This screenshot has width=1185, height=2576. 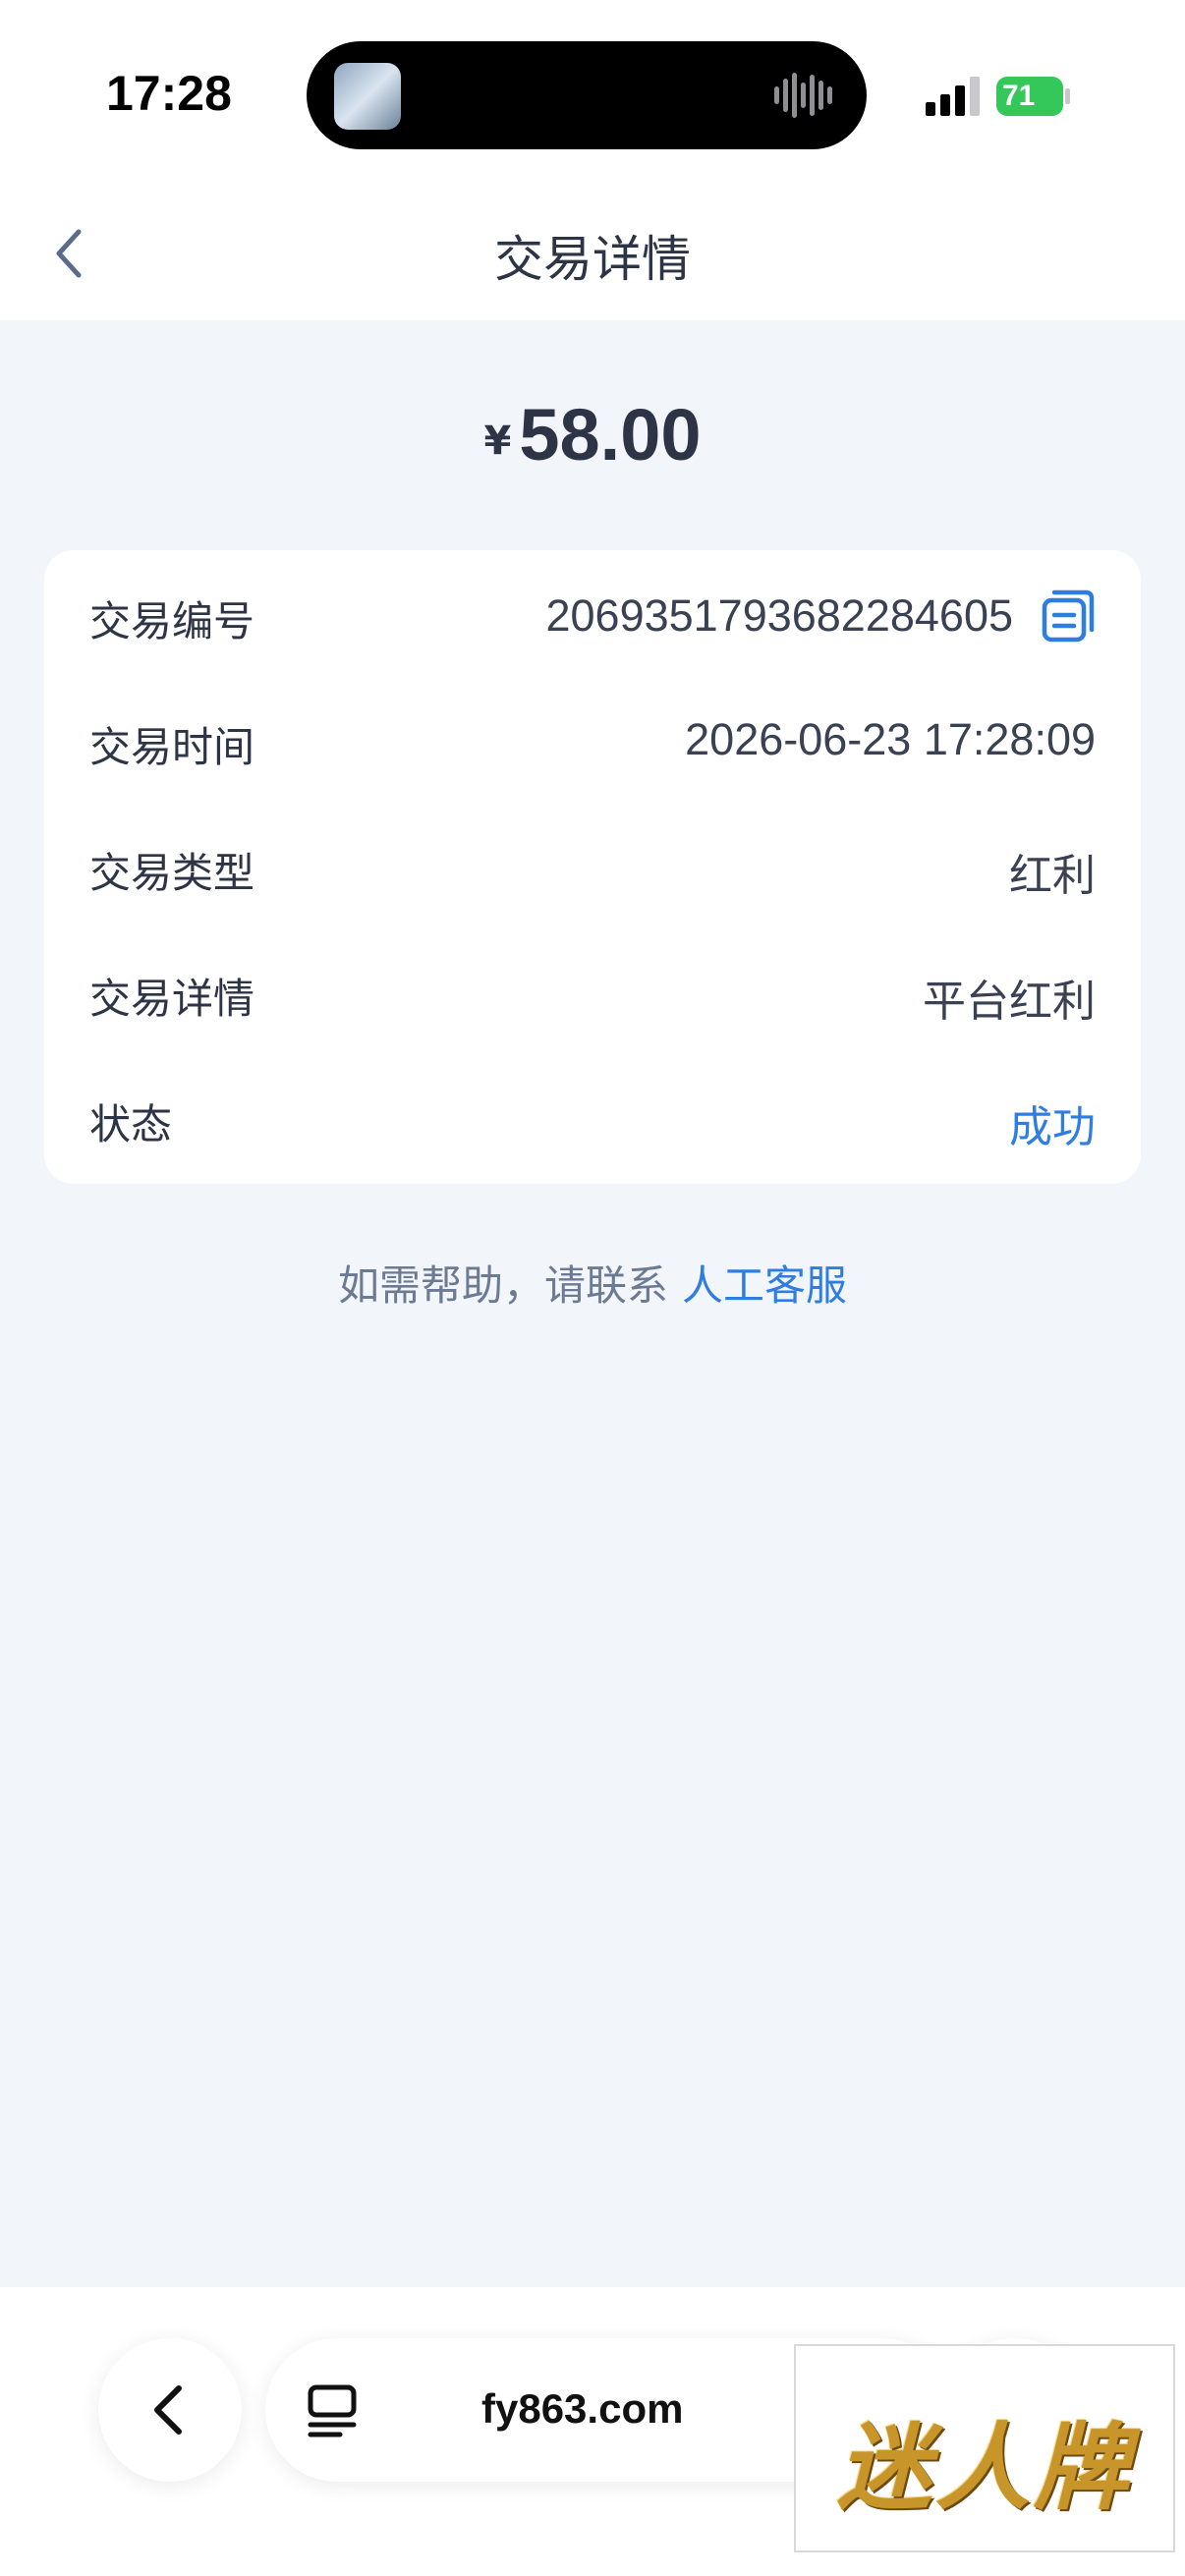 I want to click on battery-level: 71, so click(x=1019, y=96).